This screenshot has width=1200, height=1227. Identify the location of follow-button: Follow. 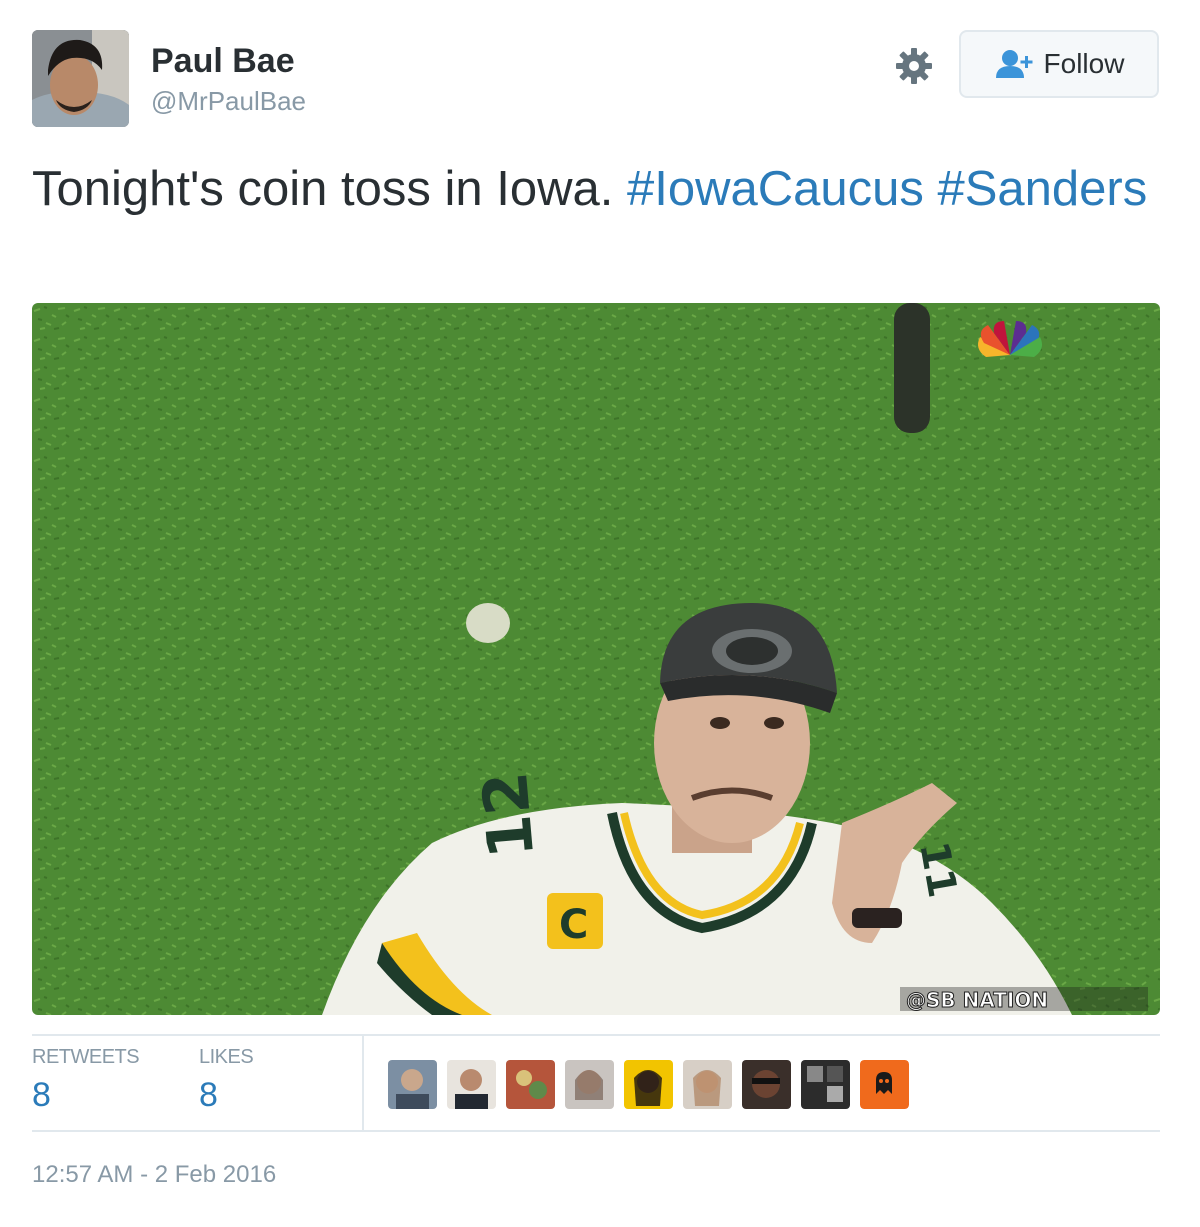
(1059, 64).